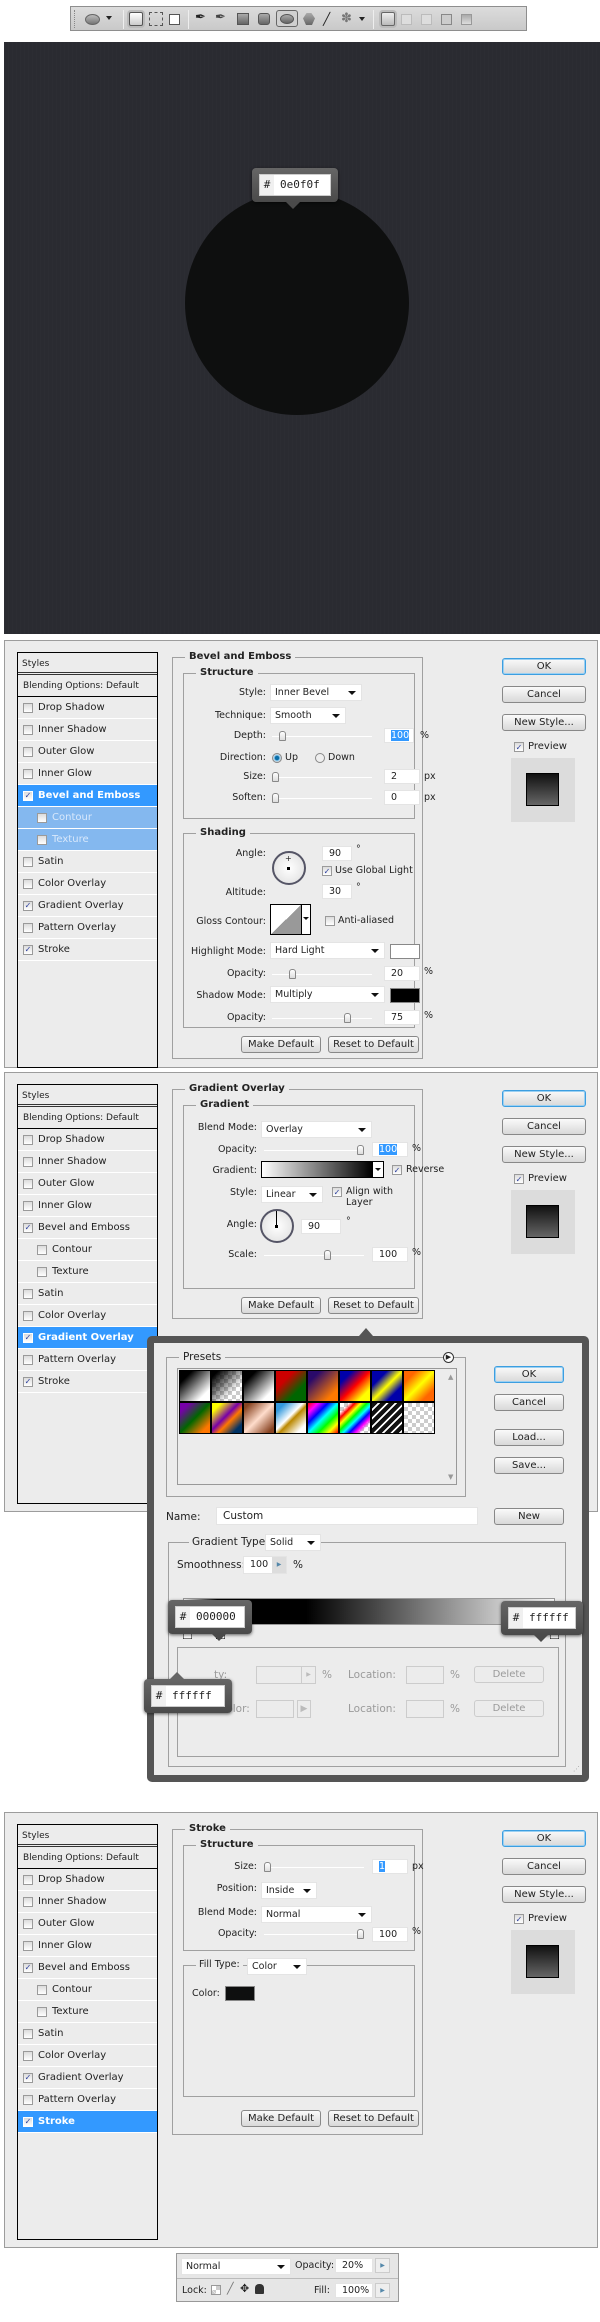  Describe the element at coordinates (330, 19) in the screenshot. I see `line-icon: ╱` at that location.